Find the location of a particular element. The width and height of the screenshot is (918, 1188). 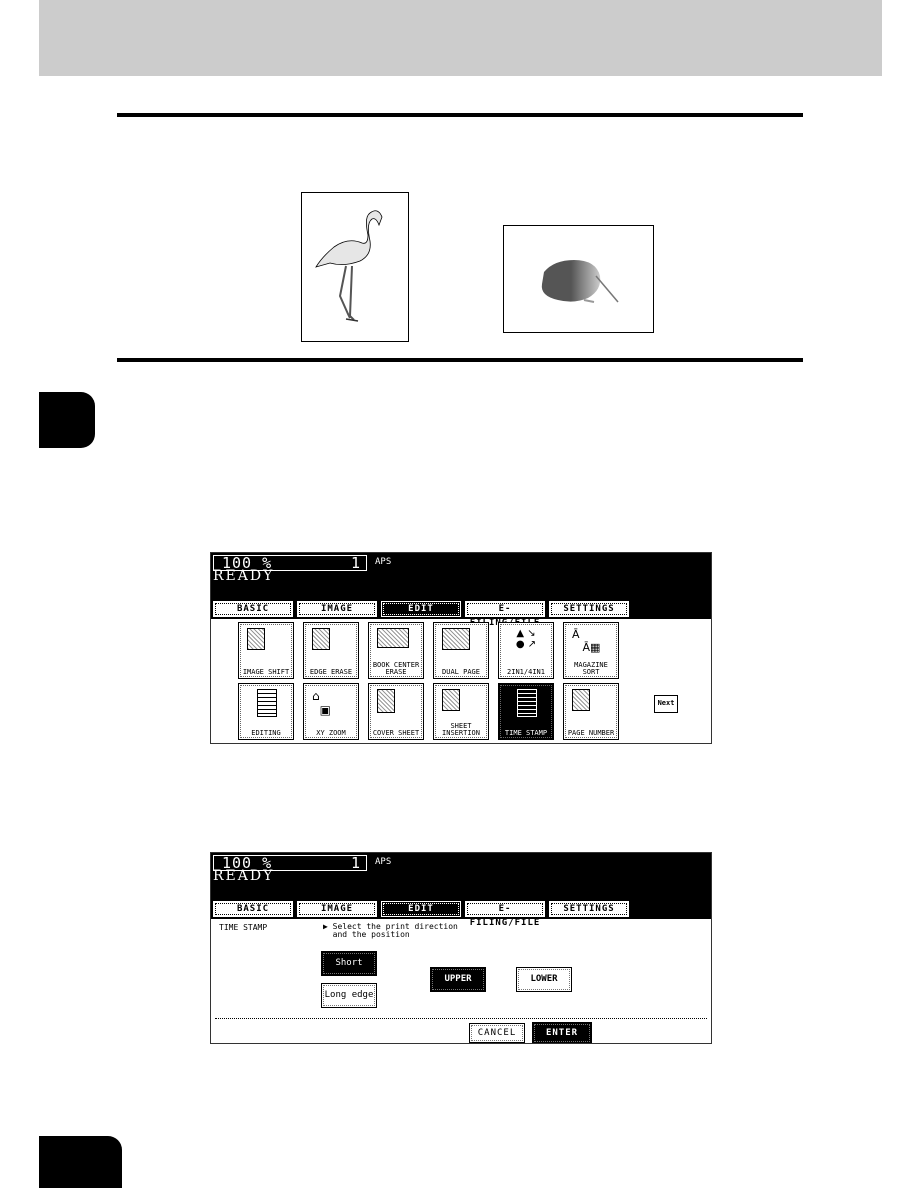

image-shift-button: IMAGE SHIFT is located at coordinates (266, 650).